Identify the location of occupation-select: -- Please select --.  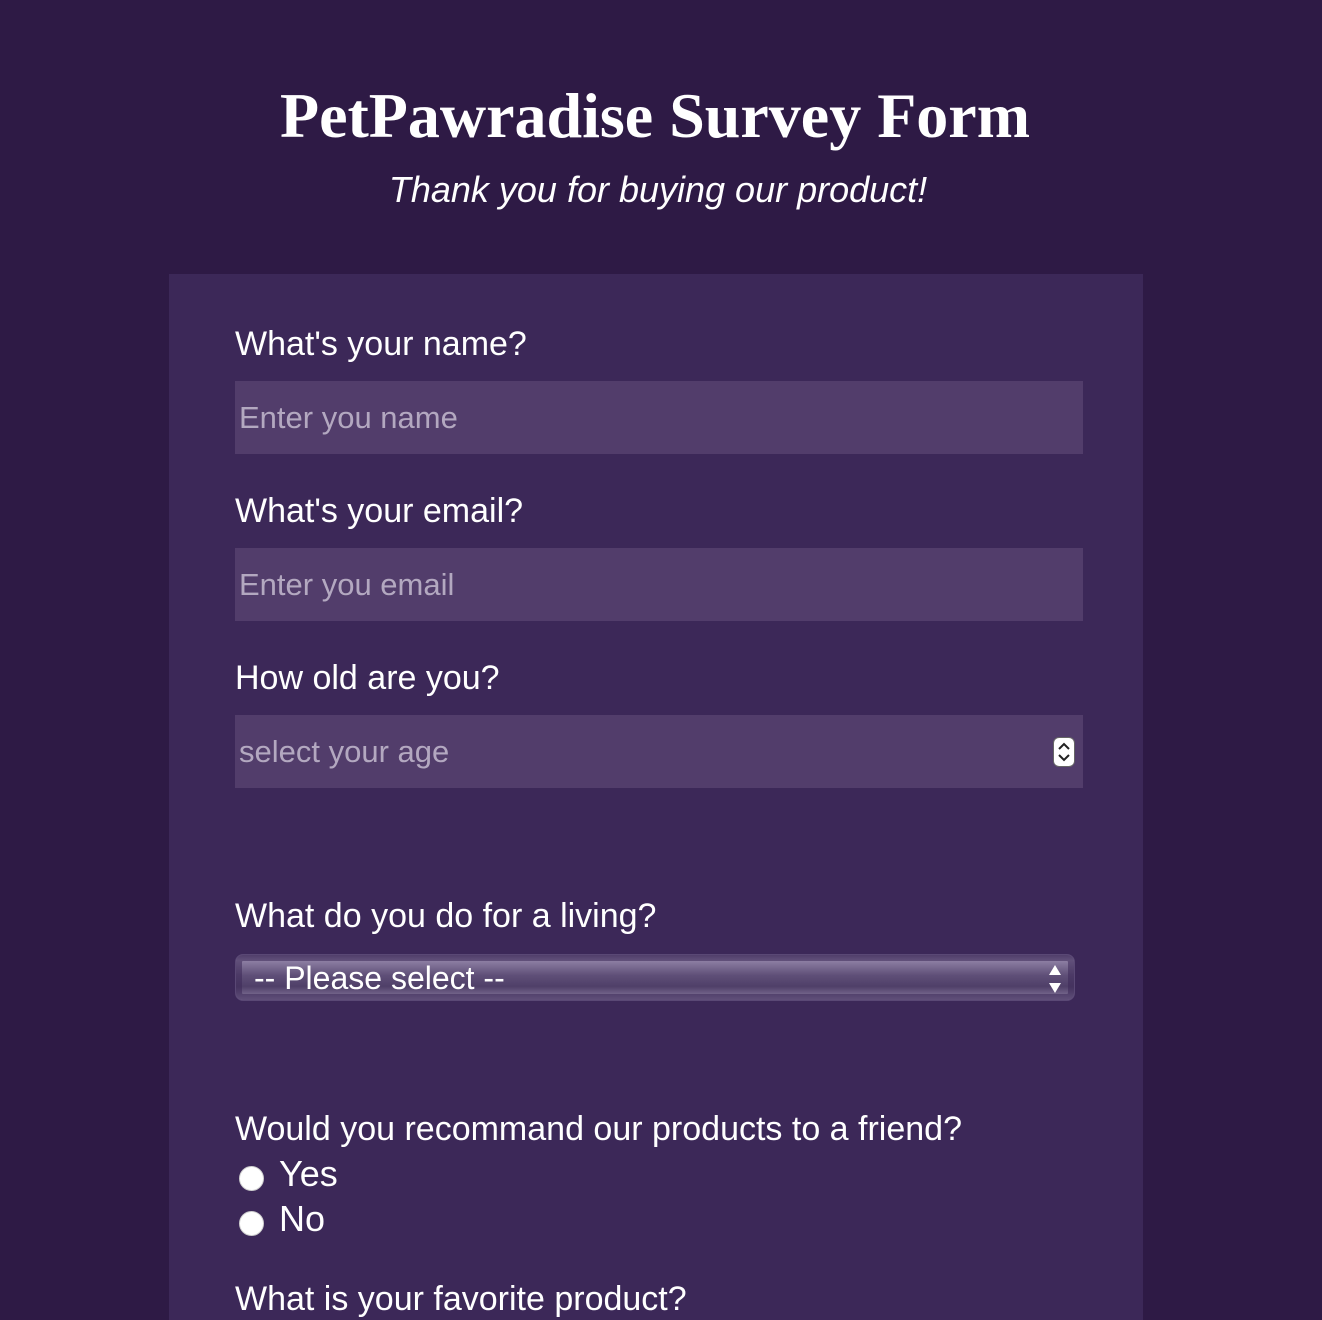
(655, 977).